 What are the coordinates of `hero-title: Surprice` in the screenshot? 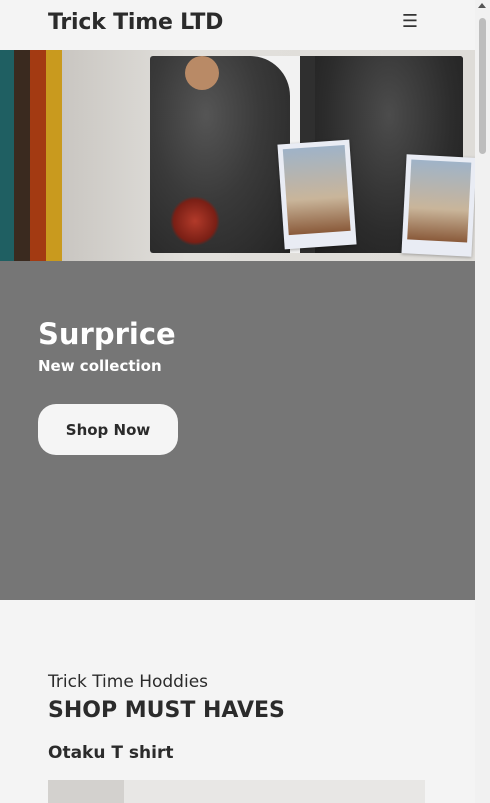 It's located at (107, 334).